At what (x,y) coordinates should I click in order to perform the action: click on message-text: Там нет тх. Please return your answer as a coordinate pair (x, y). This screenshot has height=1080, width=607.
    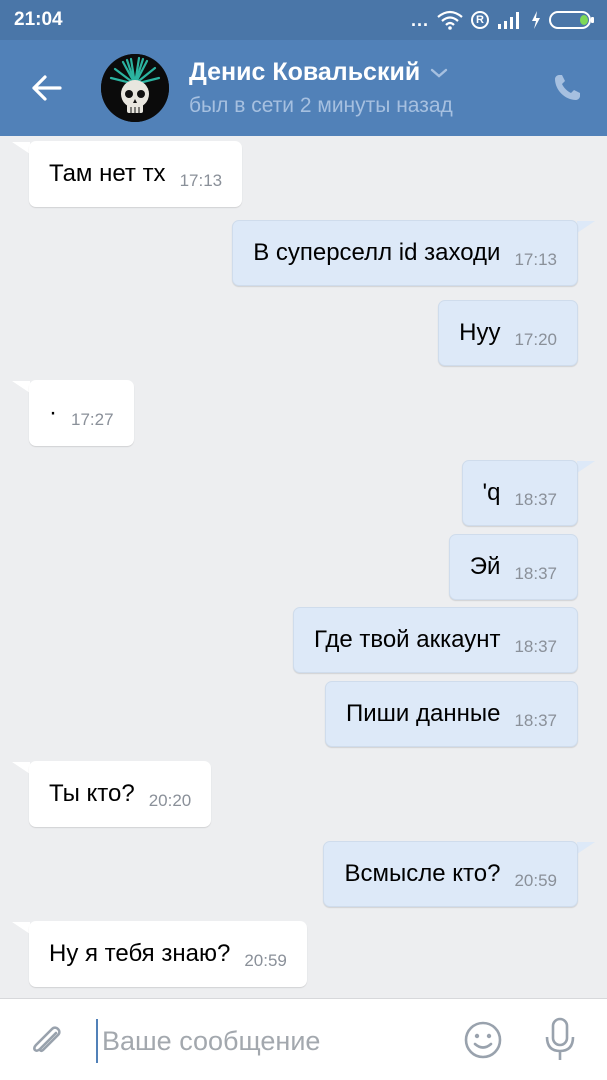
    Looking at the image, I should click on (107, 173).